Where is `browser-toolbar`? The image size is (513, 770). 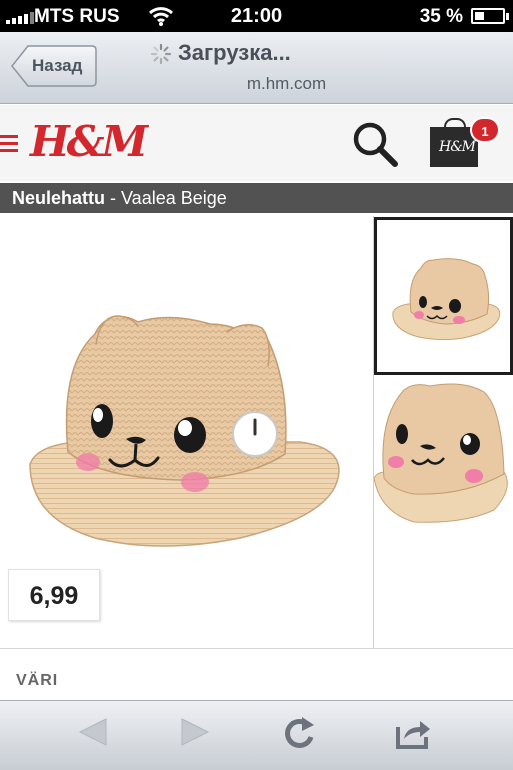 browser-toolbar is located at coordinates (256, 735).